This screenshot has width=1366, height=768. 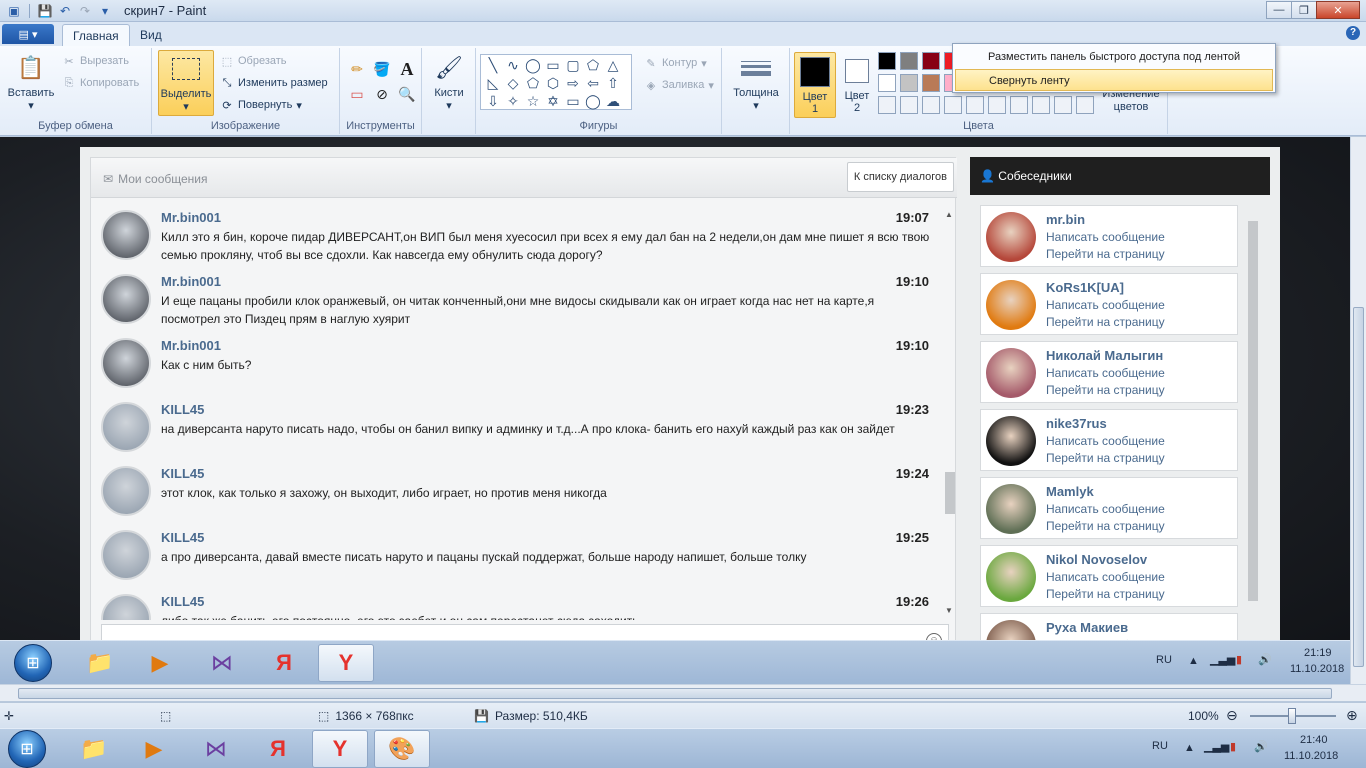 What do you see at coordinates (573, 83) in the screenshot?
I see `arrow-right-shape-icon: ⇨` at bounding box center [573, 83].